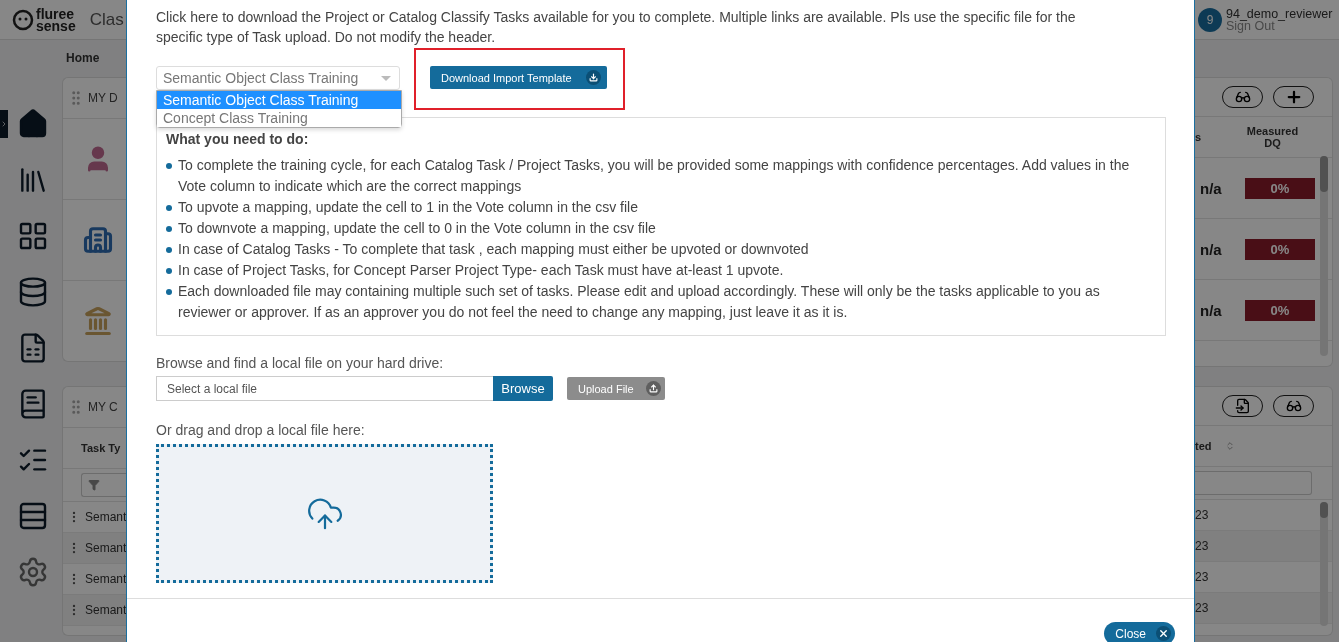 This screenshot has height=642, width=1339. What do you see at coordinates (1163, 633) in the screenshot?
I see `close-icon` at bounding box center [1163, 633].